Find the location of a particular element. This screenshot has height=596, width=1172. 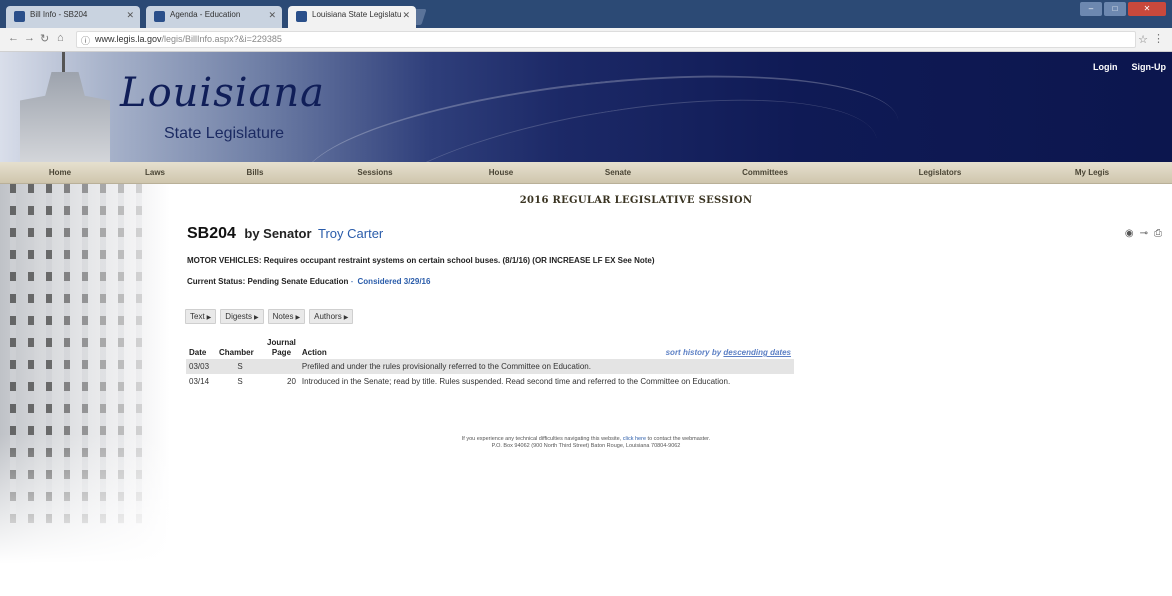

window-close-icon: ✕ is located at coordinates (1147, 9).